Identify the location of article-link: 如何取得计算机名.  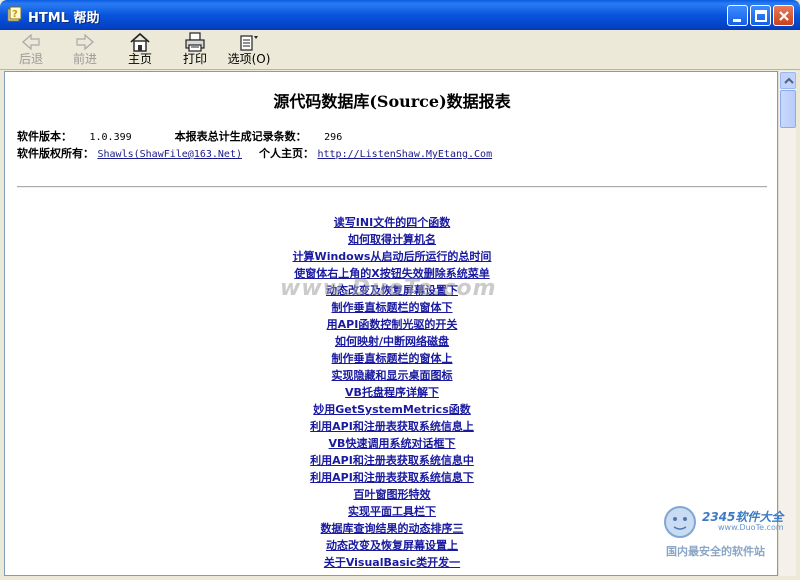
(392, 239).